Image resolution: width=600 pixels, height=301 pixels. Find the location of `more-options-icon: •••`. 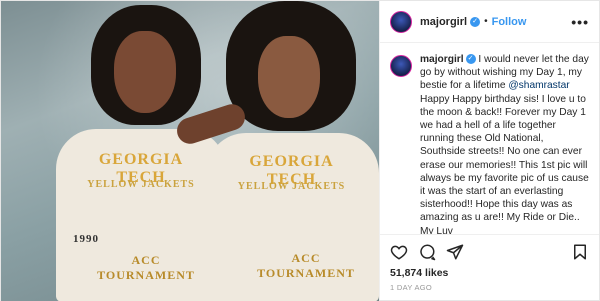

more-options-icon: ••• is located at coordinates (580, 22).